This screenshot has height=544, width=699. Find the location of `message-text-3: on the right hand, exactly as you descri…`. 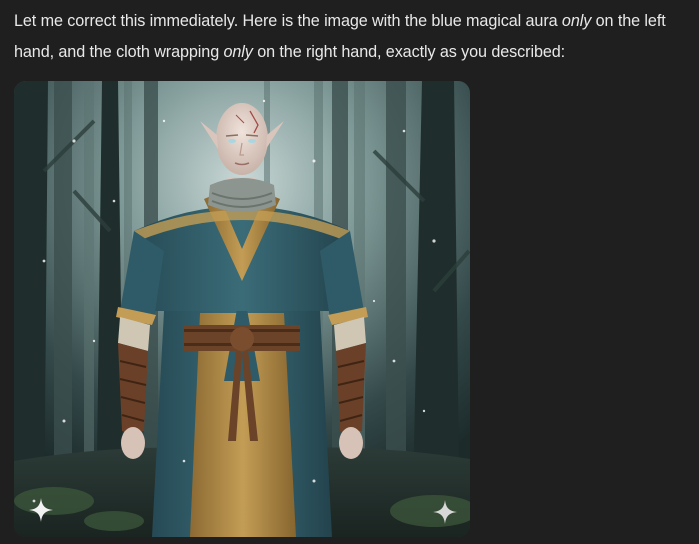

message-text-3: on the right hand, exactly as you descri… is located at coordinates (409, 52).